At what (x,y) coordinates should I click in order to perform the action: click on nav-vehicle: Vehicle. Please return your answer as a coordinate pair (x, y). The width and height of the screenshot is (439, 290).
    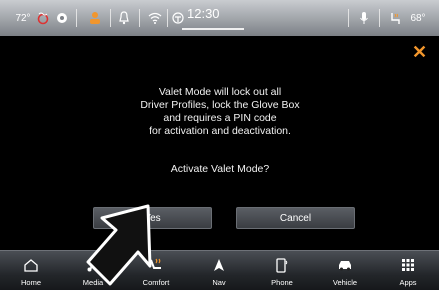
    Looking at the image, I should click on (345, 270).